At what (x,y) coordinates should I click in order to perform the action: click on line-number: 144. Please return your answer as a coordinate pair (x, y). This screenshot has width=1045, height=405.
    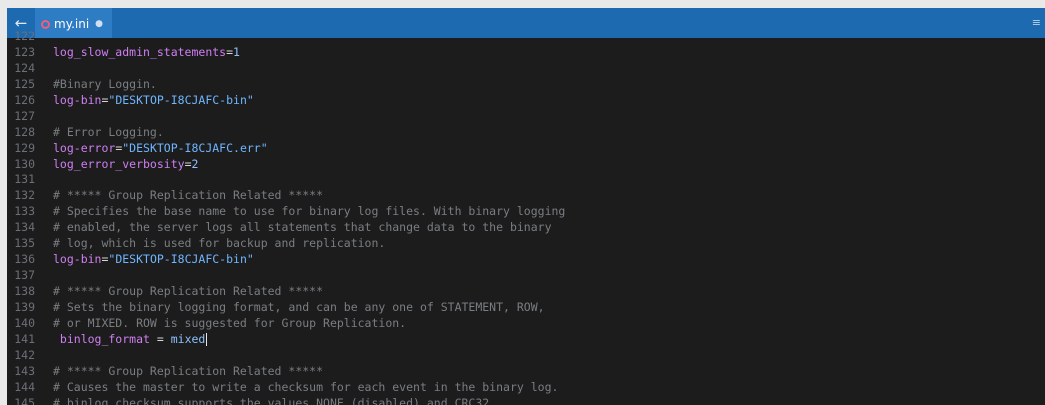
    Looking at the image, I should click on (24, 386).